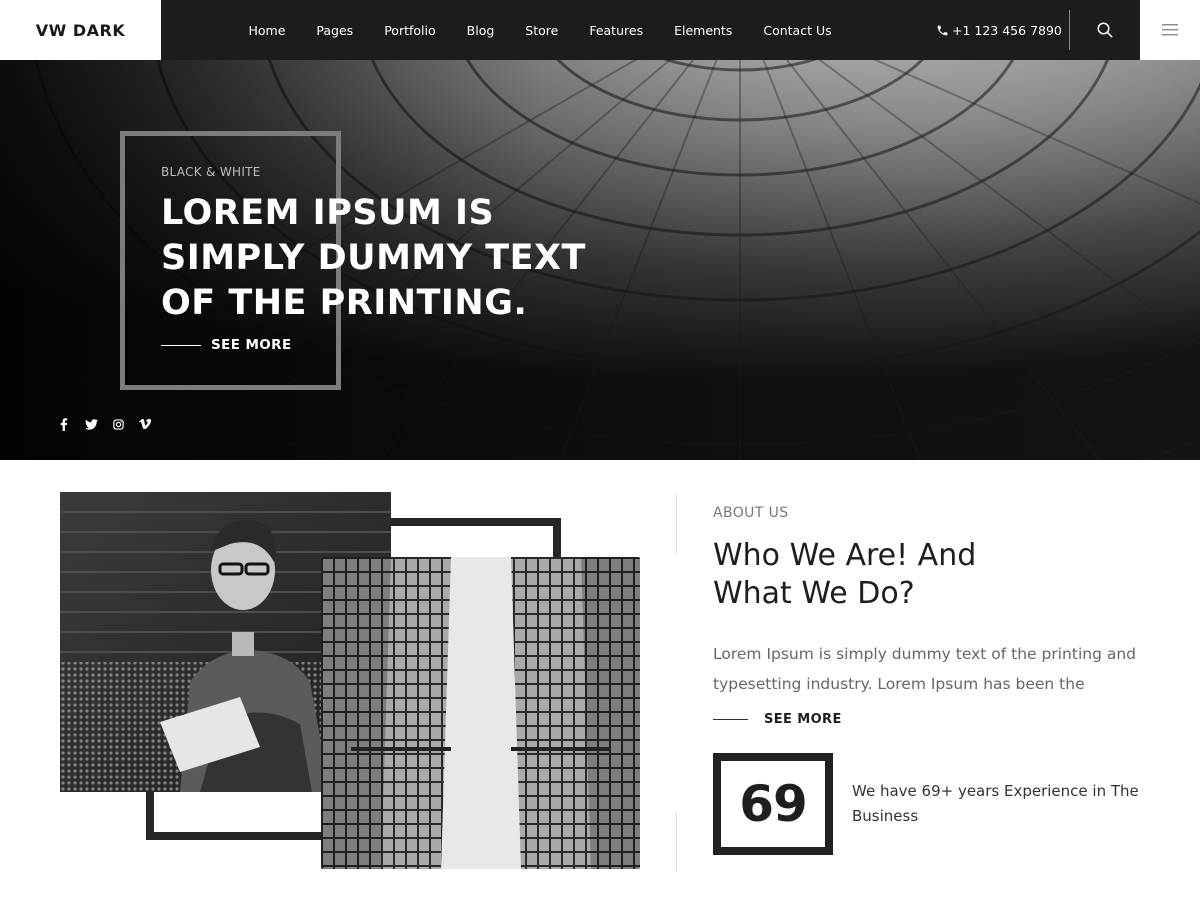 The width and height of the screenshot is (1200, 900). I want to click on hero-see-more-button: SEE MORE, so click(226, 345).